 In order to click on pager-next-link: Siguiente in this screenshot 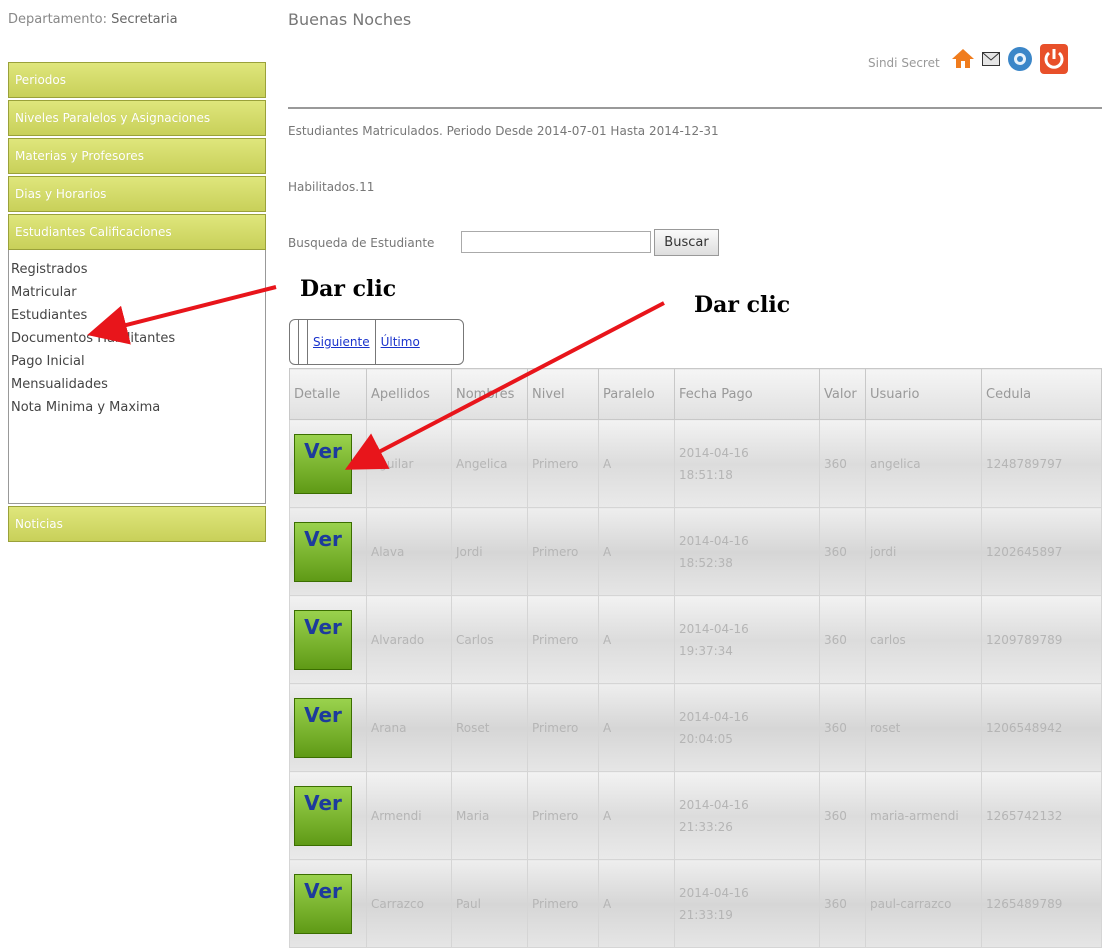, I will do `click(341, 342)`.